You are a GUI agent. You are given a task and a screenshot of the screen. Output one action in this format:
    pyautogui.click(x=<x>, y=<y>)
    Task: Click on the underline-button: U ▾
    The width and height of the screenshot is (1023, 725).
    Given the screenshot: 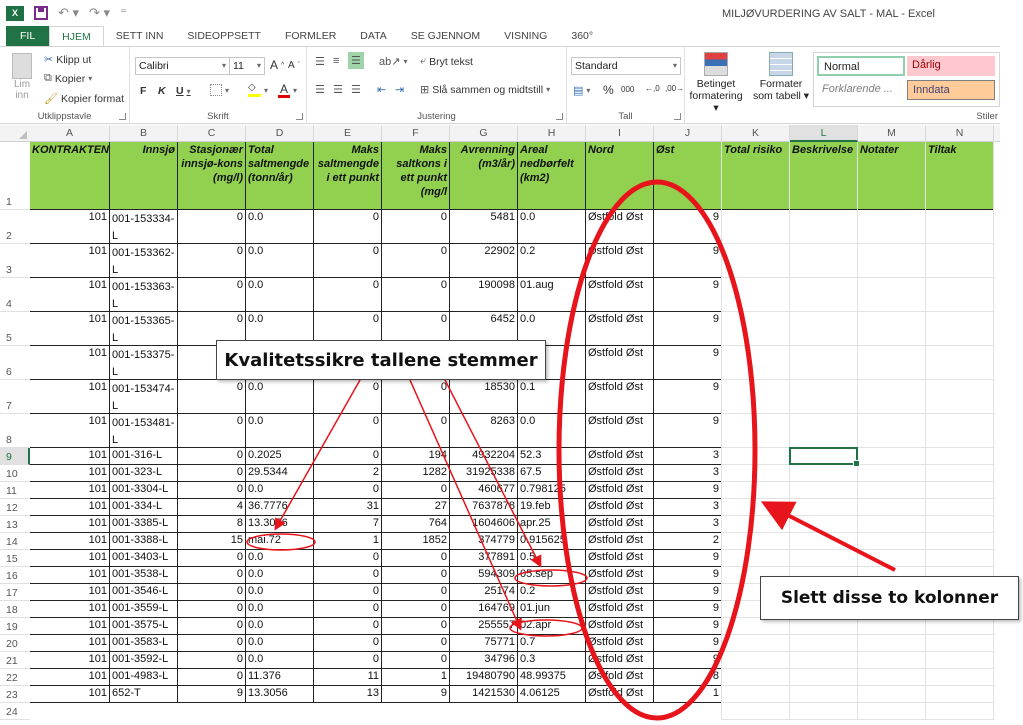 What is the action you would take?
    pyautogui.click(x=183, y=91)
    